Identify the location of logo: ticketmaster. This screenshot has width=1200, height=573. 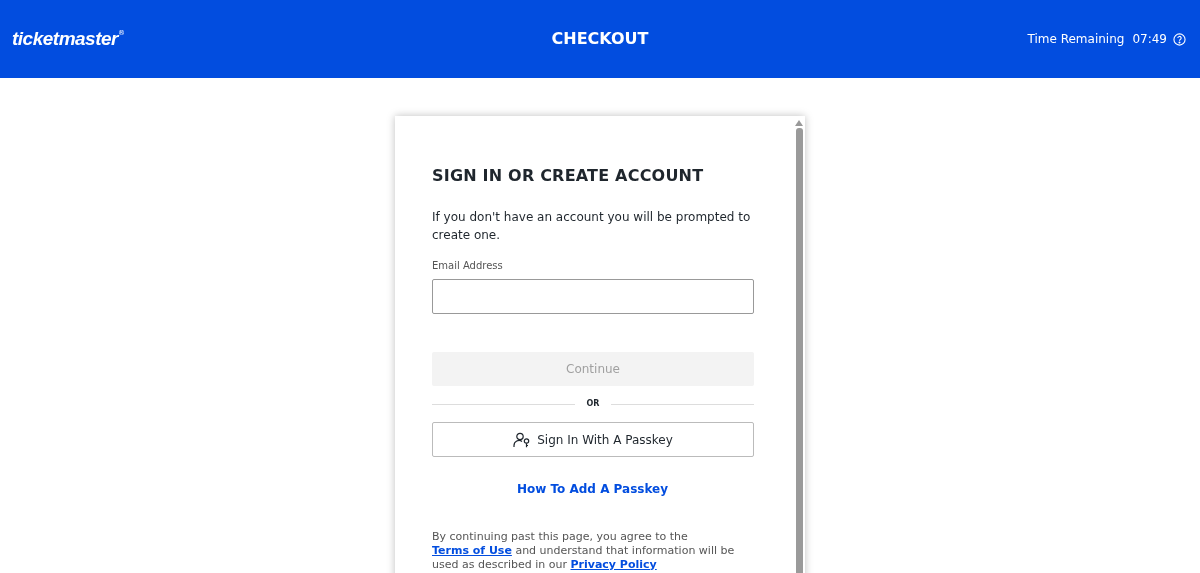
(65, 39).